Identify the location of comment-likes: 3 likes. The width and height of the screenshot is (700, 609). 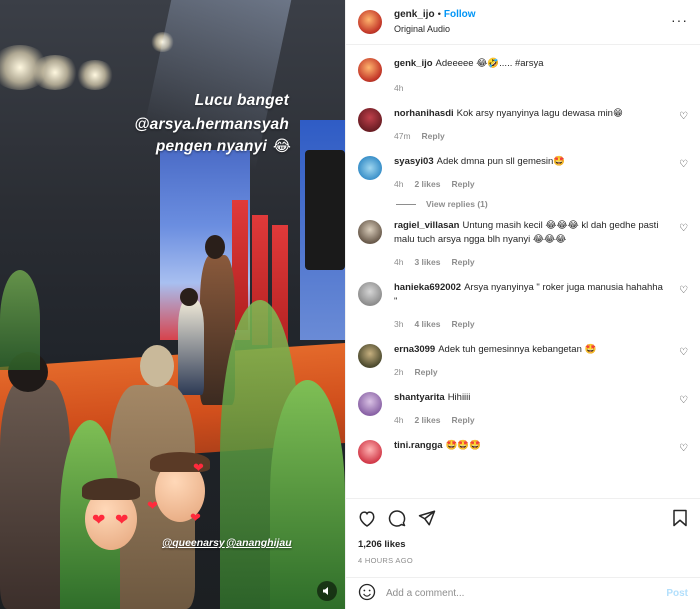
(427, 262).